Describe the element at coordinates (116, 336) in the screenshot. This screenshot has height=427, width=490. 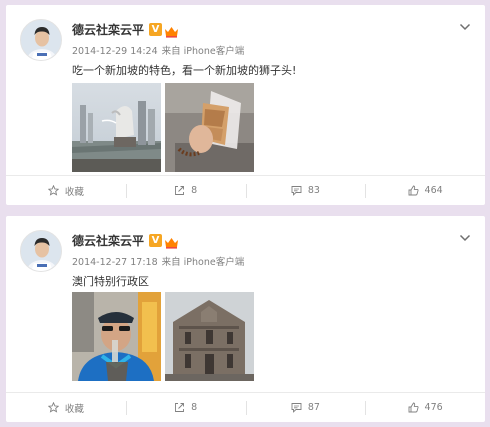
I see `selfie-drink-photo` at that location.